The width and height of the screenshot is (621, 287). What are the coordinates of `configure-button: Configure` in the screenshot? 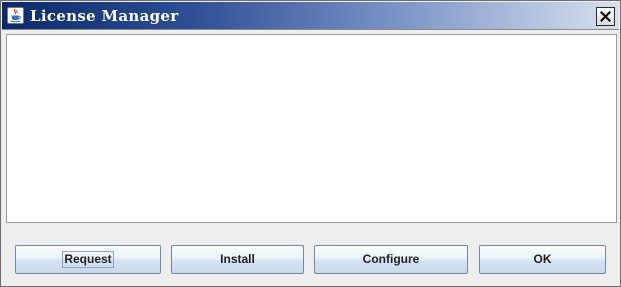 It's located at (391, 259).